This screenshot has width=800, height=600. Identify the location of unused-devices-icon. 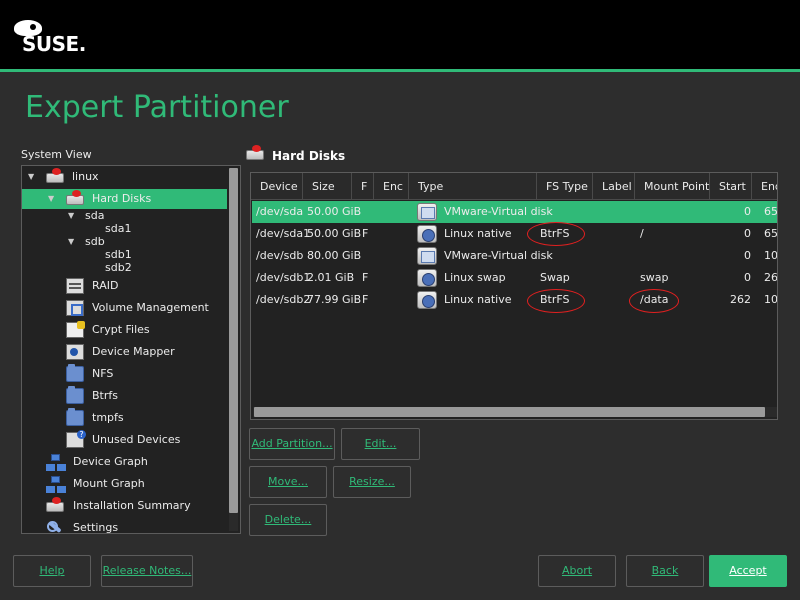
(76, 439).